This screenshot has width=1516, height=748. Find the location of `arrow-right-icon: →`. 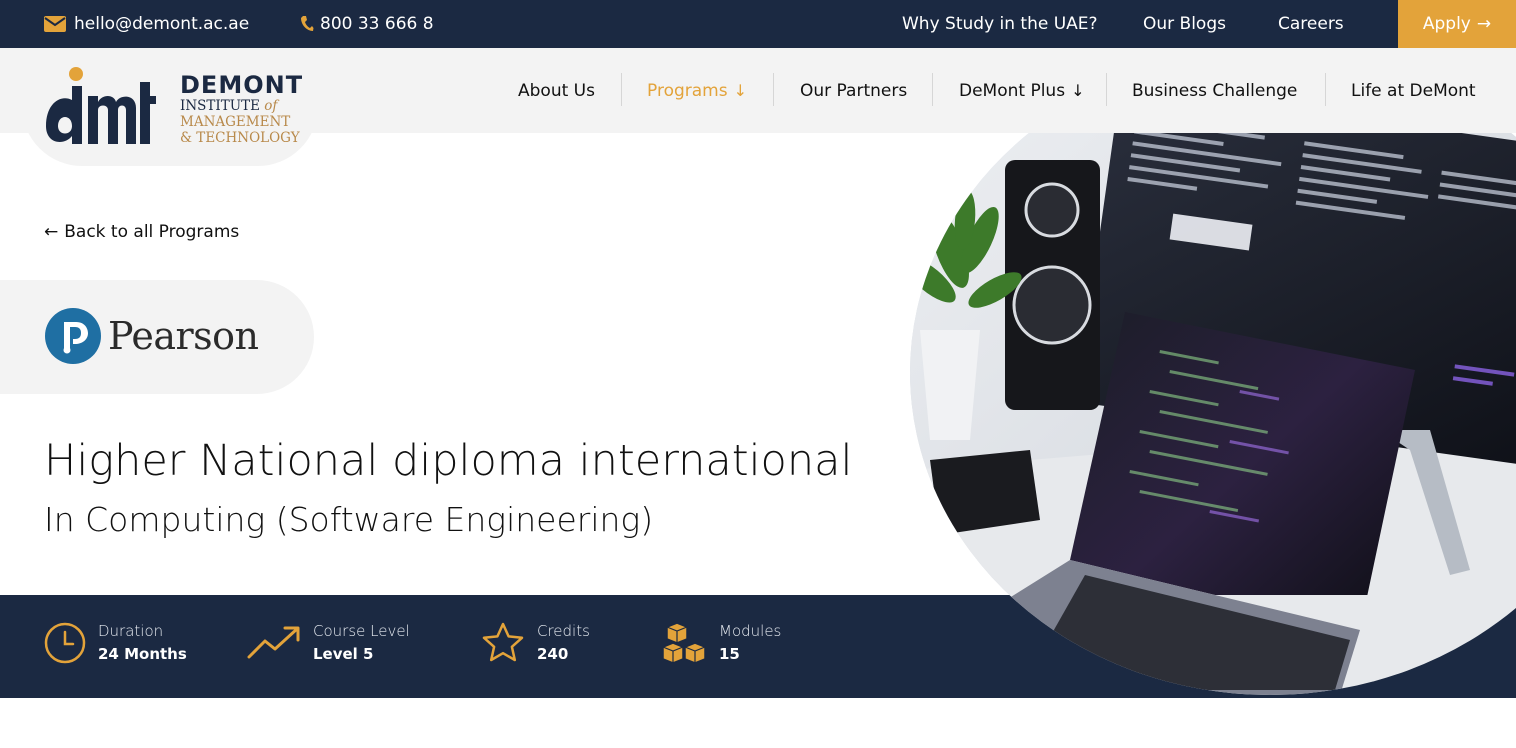

arrow-right-icon: → is located at coordinates (1484, 24).